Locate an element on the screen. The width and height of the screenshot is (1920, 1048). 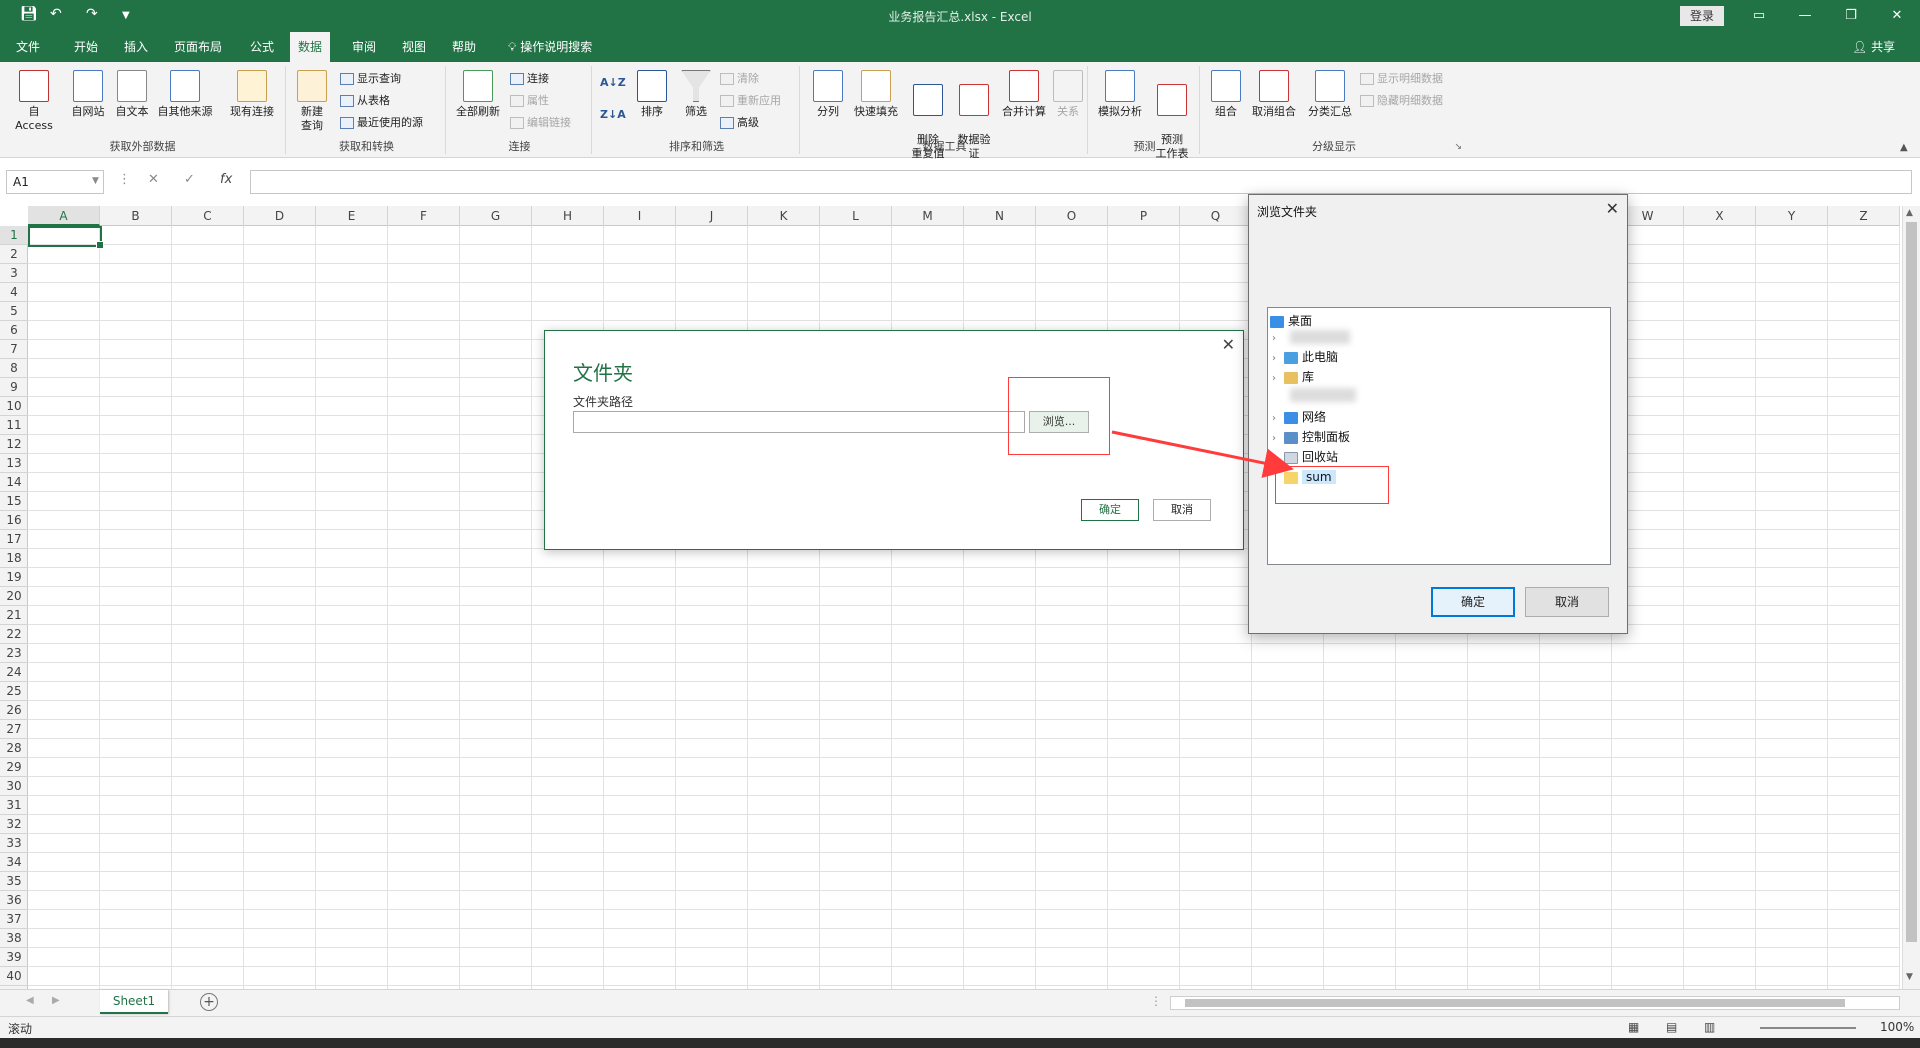
from-web-button: 自网站 is located at coordinates (88, 94).